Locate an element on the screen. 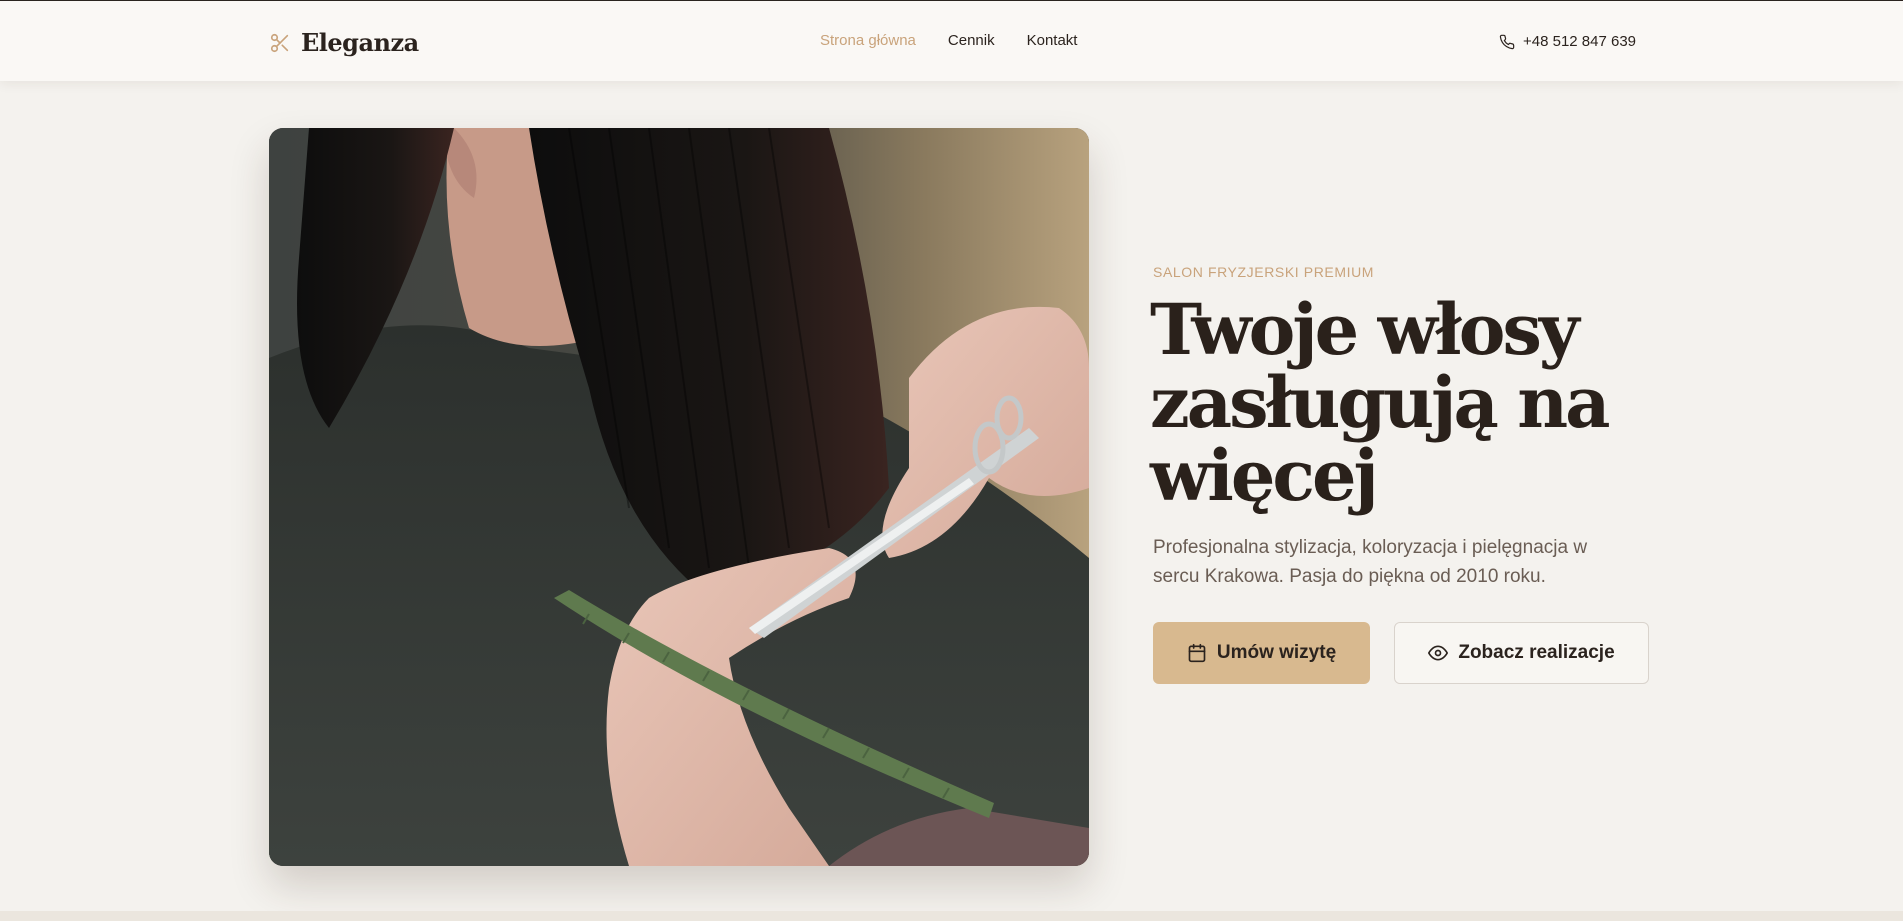  book-appointment-button: Umów wizytę is located at coordinates (1261, 653).